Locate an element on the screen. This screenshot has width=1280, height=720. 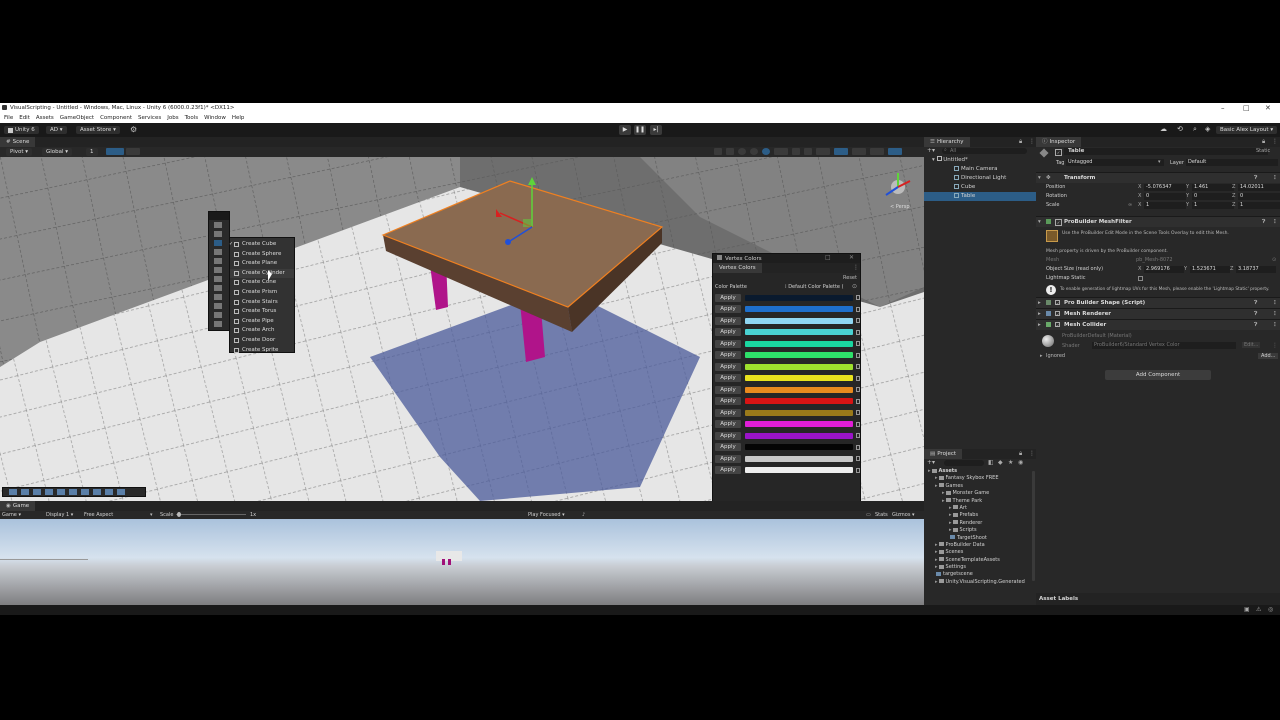
maximize-window-icon: □ is located at coordinates (828, 257).